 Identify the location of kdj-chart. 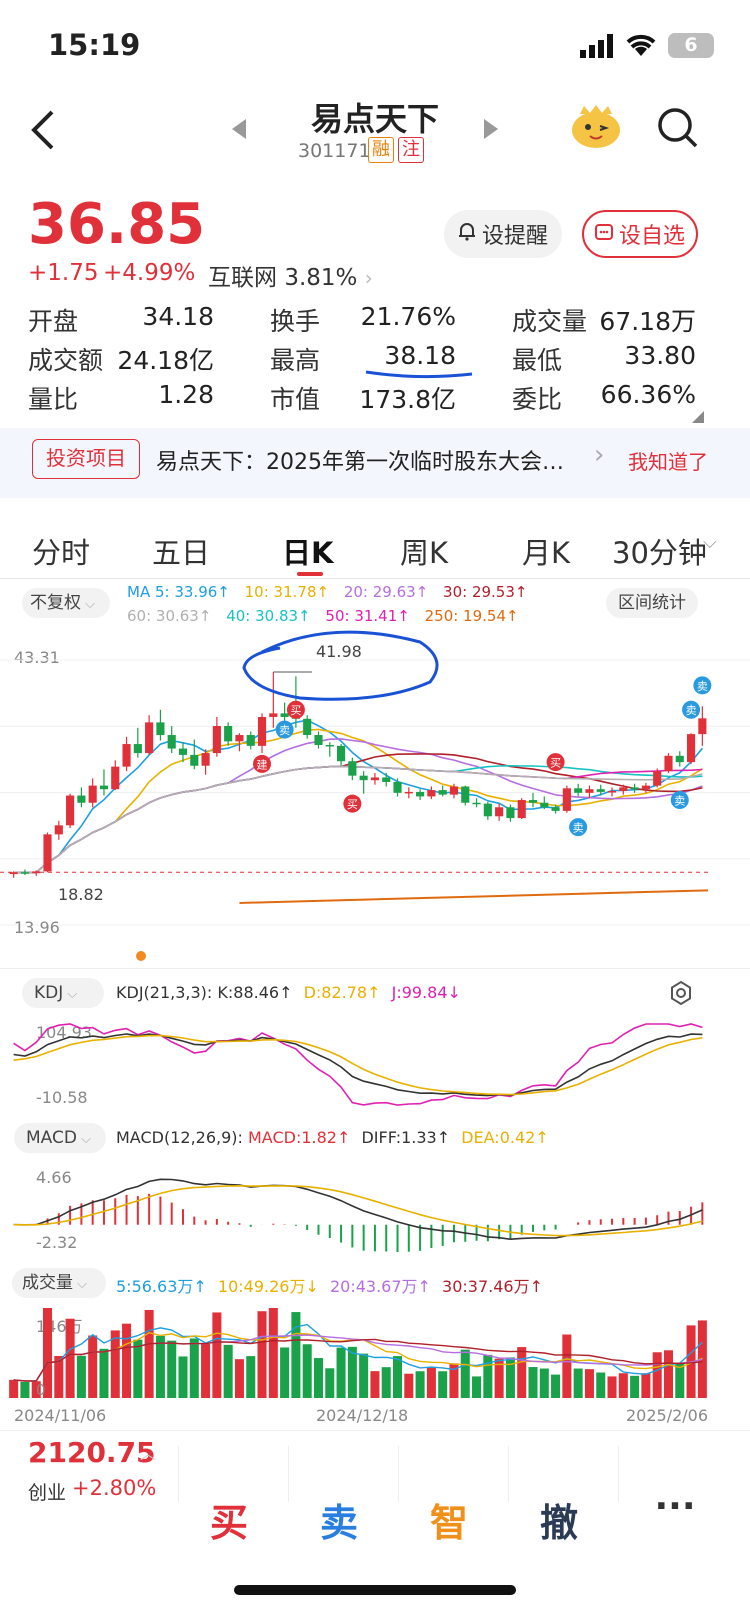
(375, 1065).